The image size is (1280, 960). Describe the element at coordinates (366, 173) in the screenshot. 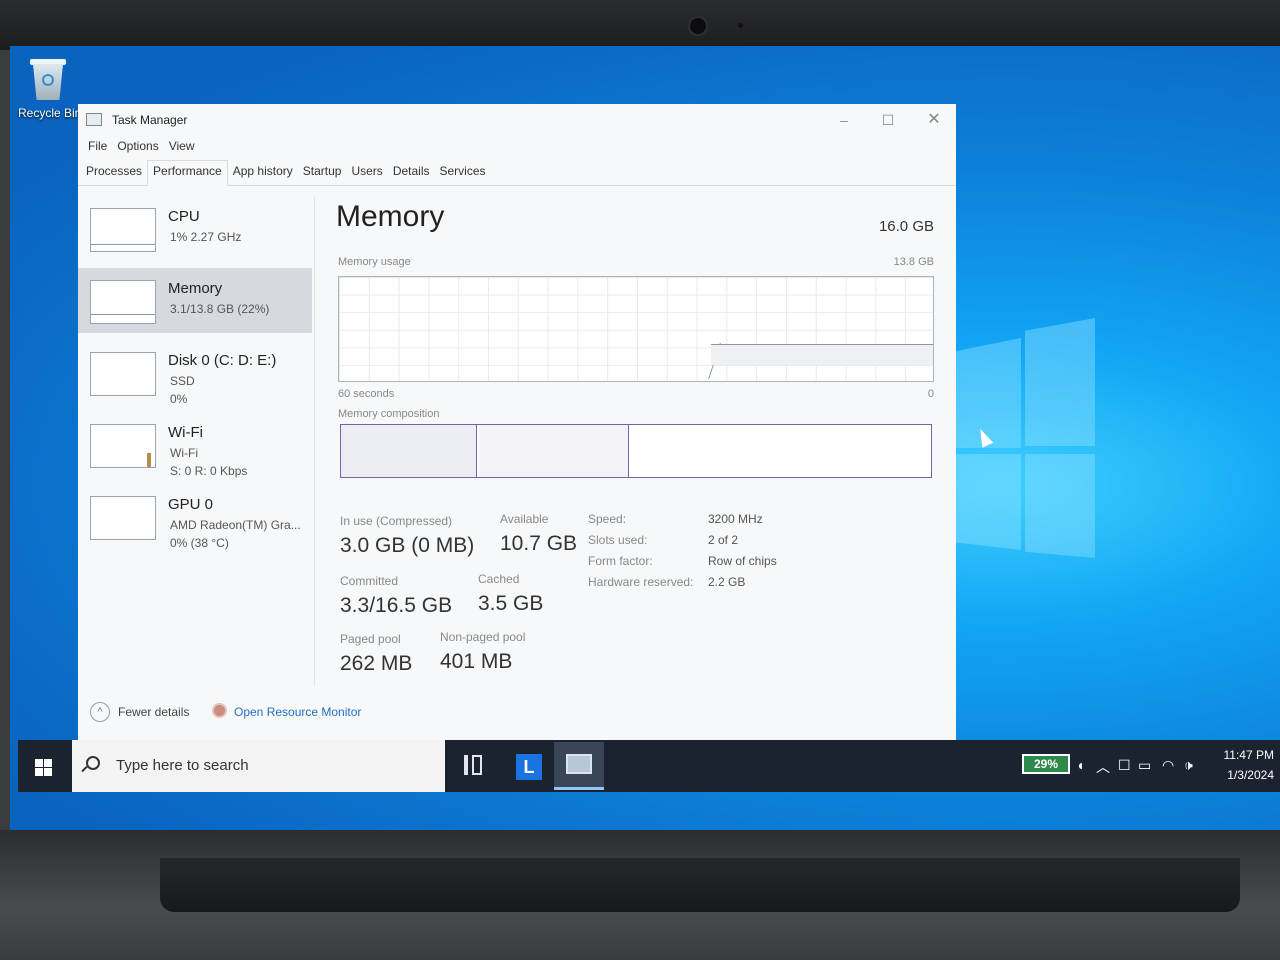

I see `tab-users: Users` at that location.